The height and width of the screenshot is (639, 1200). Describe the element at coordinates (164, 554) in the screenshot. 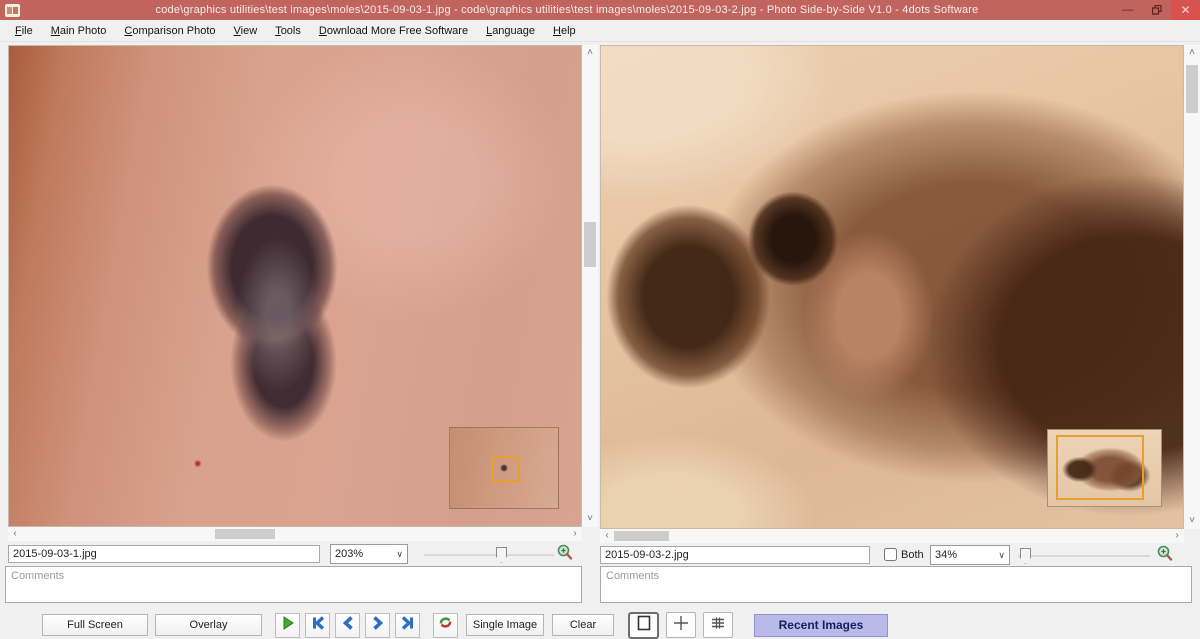

I see `main-filename-input` at that location.